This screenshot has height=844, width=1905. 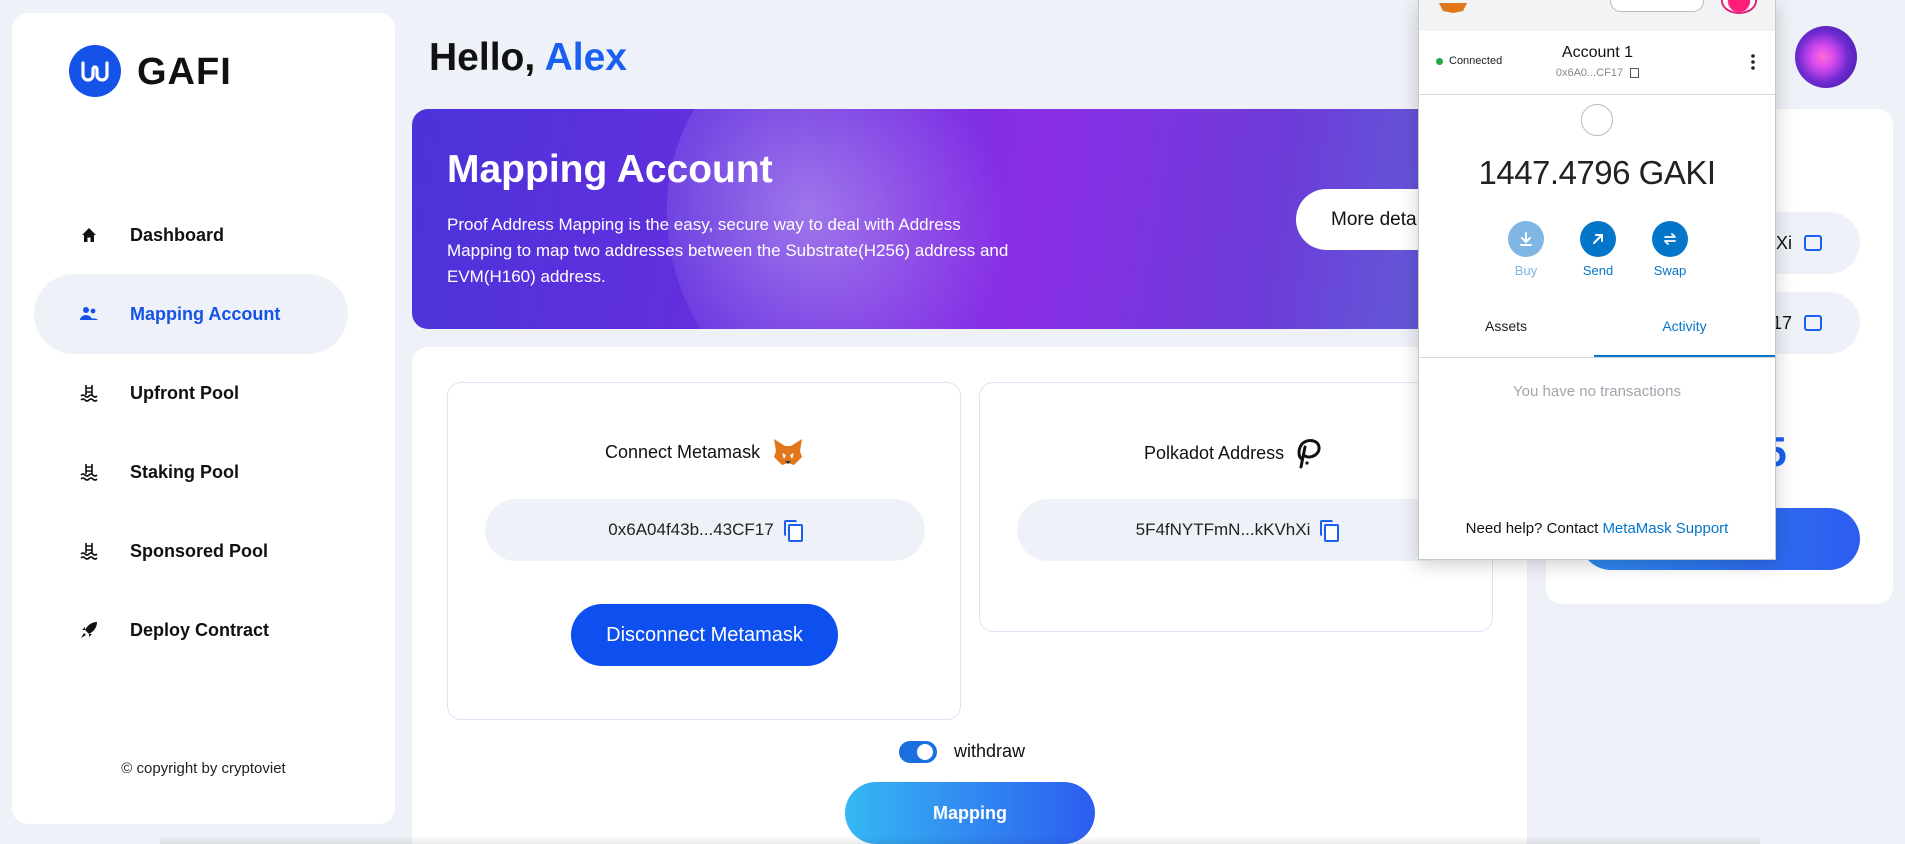 What do you see at coordinates (1598, 270) in the screenshot?
I see `send-label: Send` at bounding box center [1598, 270].